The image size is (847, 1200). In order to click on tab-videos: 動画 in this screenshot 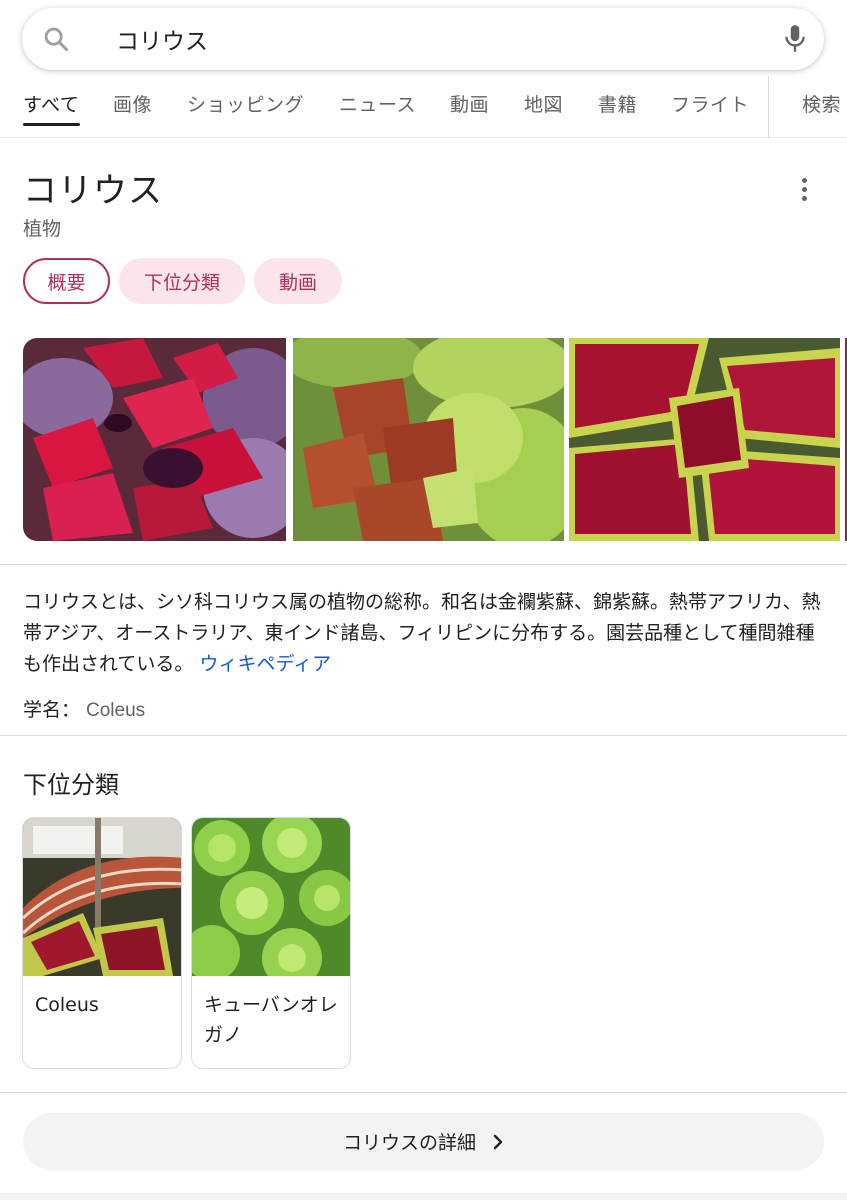, I will do `click(469, 103)`.